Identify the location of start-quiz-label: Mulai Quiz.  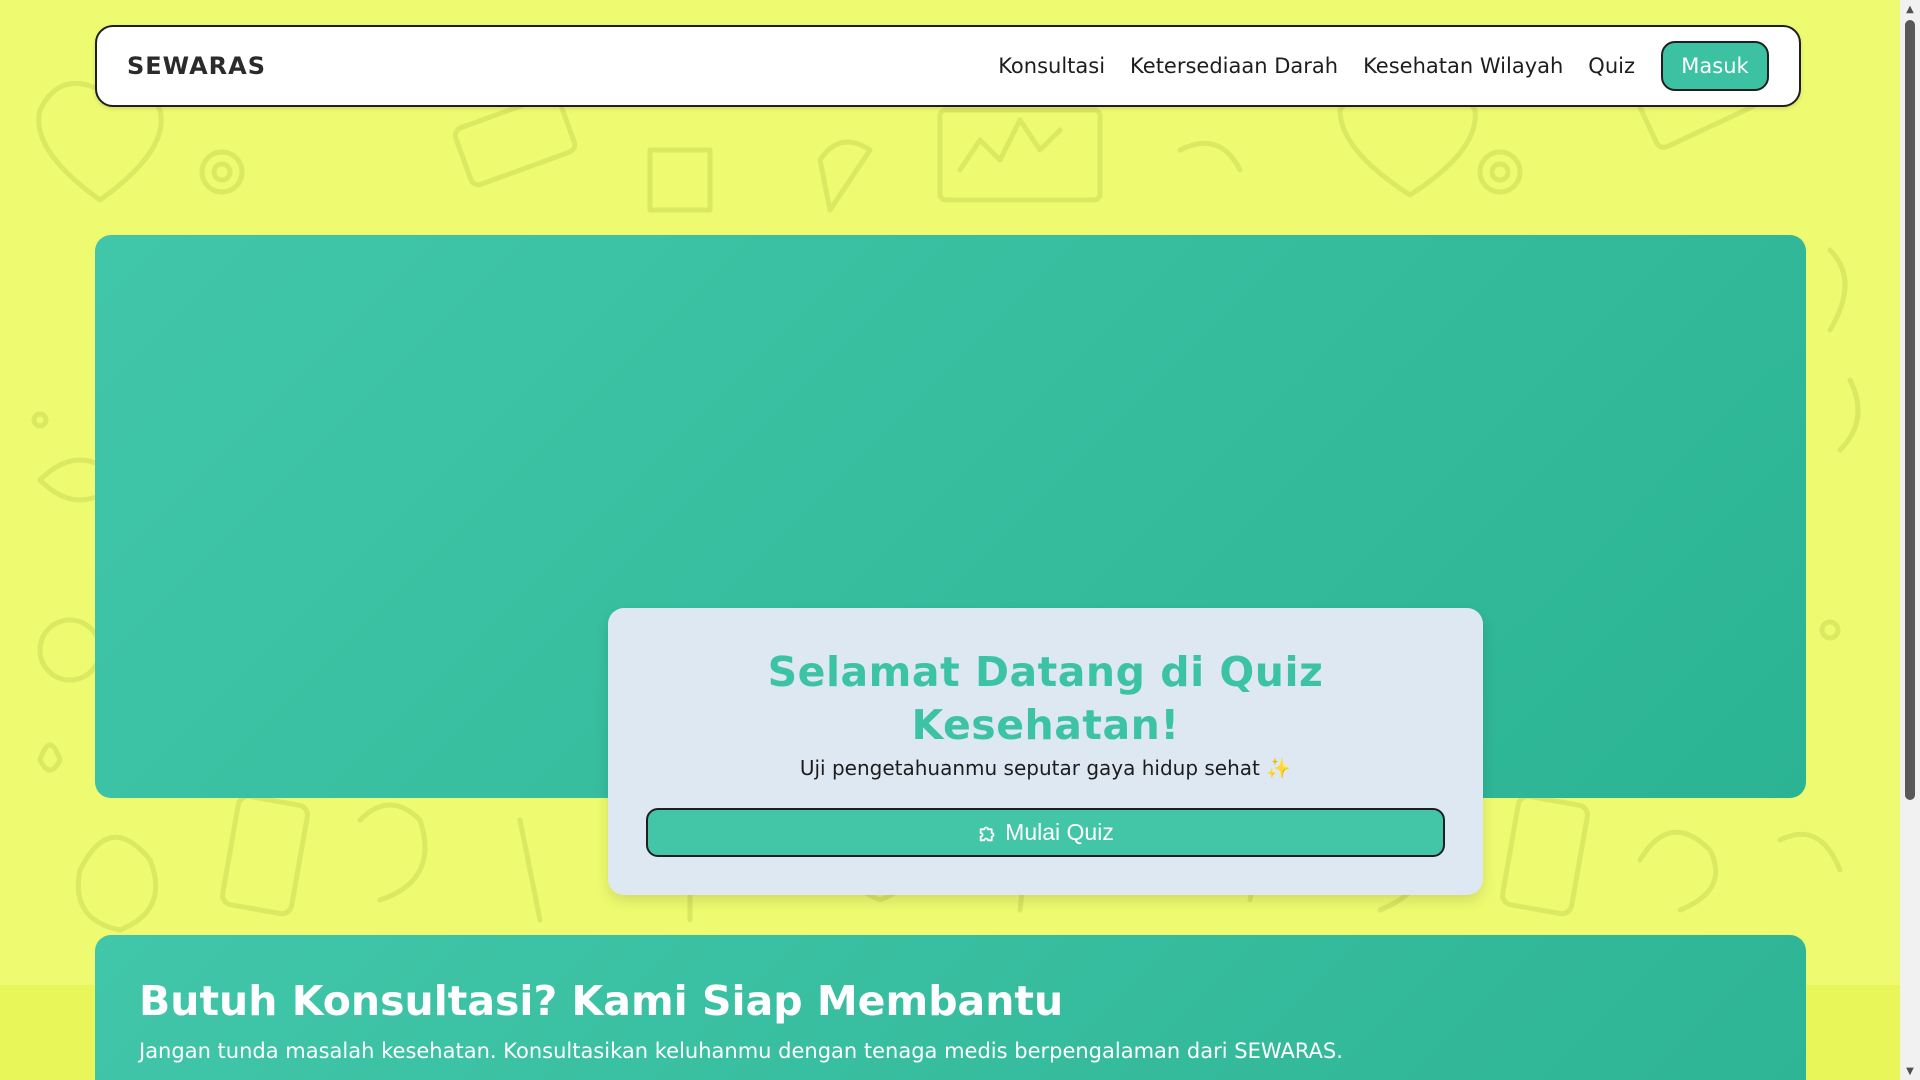
(1059, 832).